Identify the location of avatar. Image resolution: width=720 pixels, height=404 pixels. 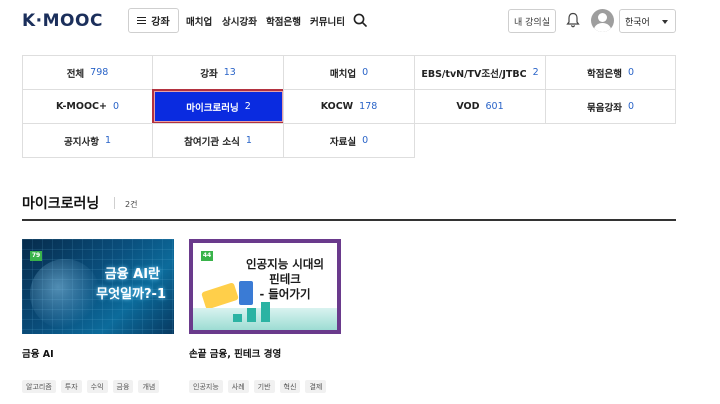
(602, 20).